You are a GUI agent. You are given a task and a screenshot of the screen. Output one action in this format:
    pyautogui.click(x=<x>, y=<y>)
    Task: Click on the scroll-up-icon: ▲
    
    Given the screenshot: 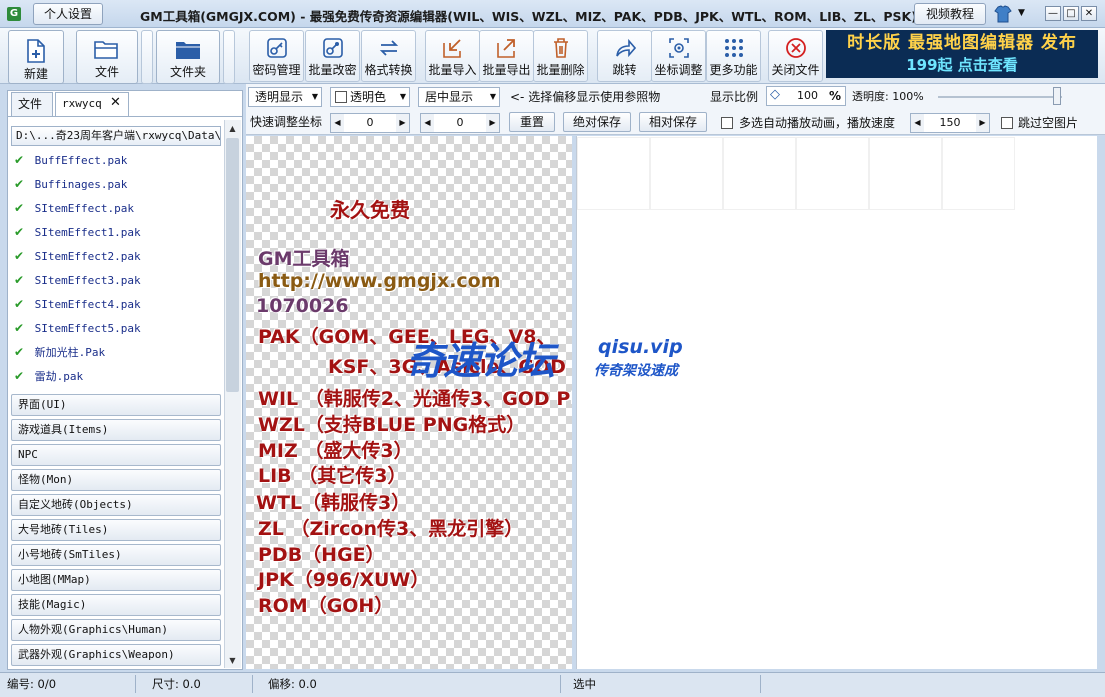 What is the action you would take?
    pyautogui.click(x=232, y=129)
    